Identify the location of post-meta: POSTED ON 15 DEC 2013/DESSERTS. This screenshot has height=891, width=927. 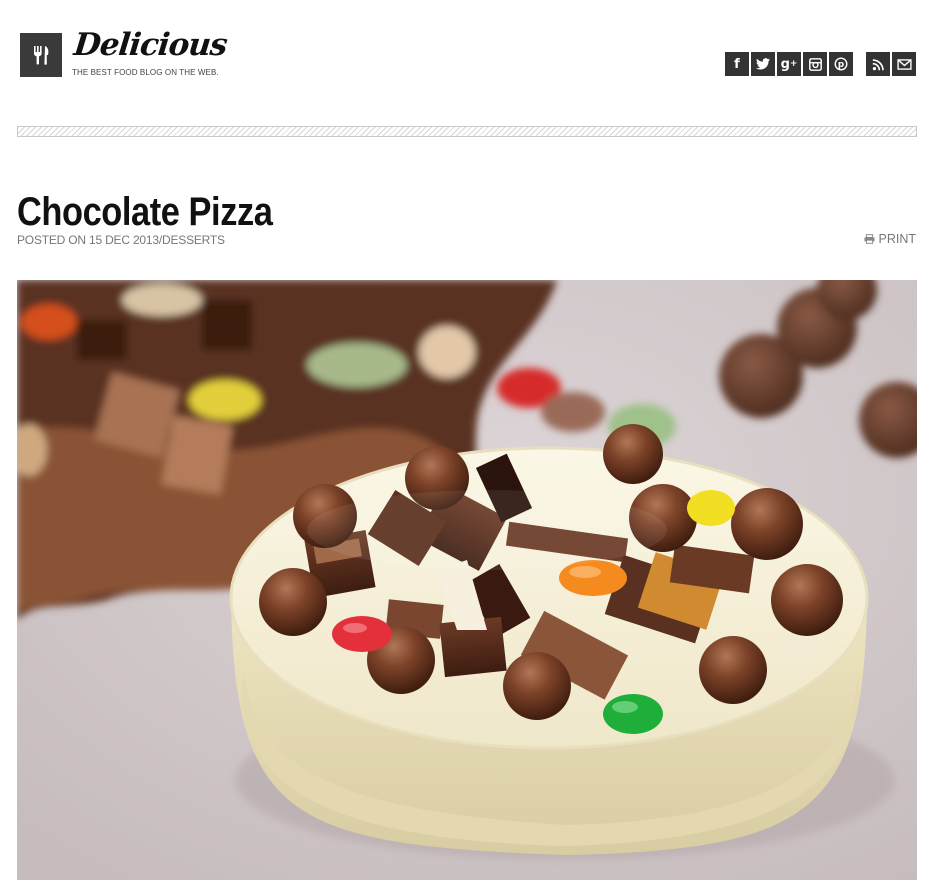
(121, 240).